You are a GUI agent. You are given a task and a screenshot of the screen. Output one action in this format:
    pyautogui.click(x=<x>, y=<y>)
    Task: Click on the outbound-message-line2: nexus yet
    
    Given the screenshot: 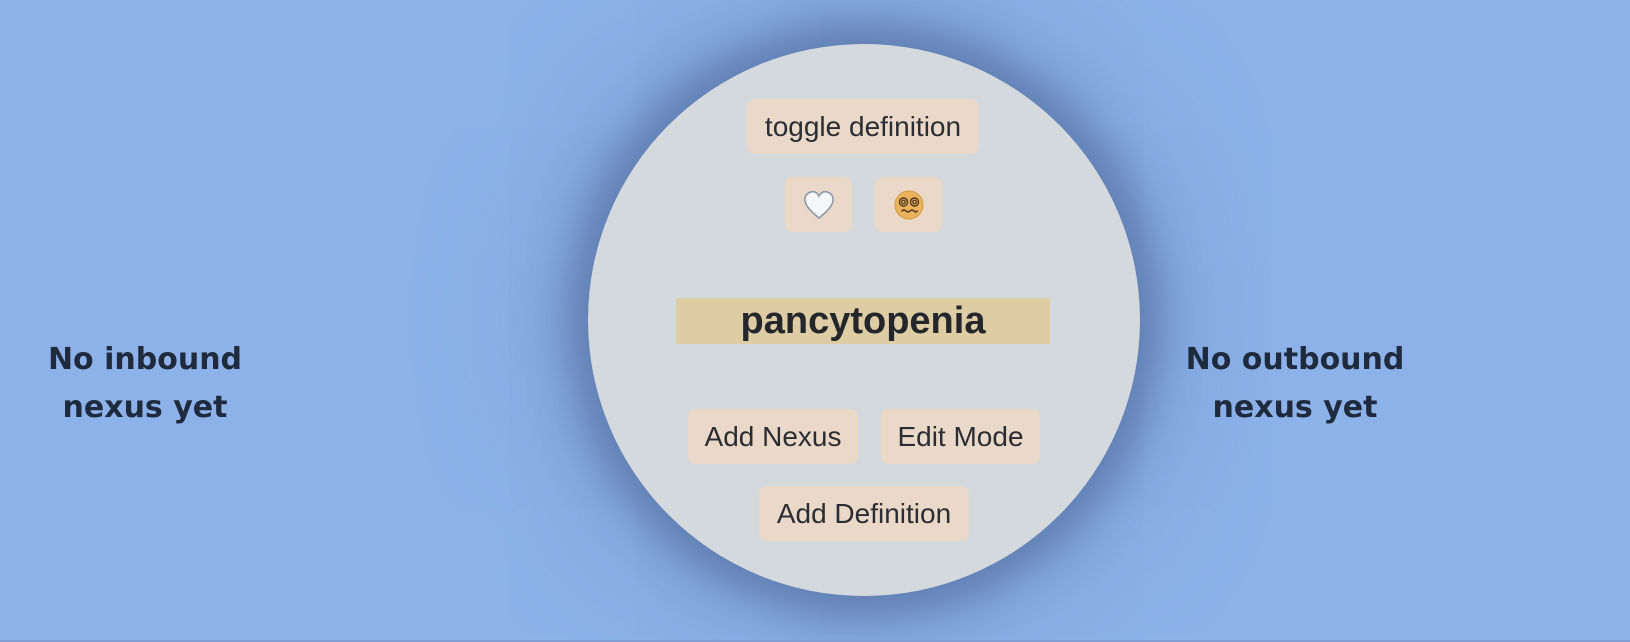 What is the action you would take?
    pyautogui.click(x=1295, y=407)
    